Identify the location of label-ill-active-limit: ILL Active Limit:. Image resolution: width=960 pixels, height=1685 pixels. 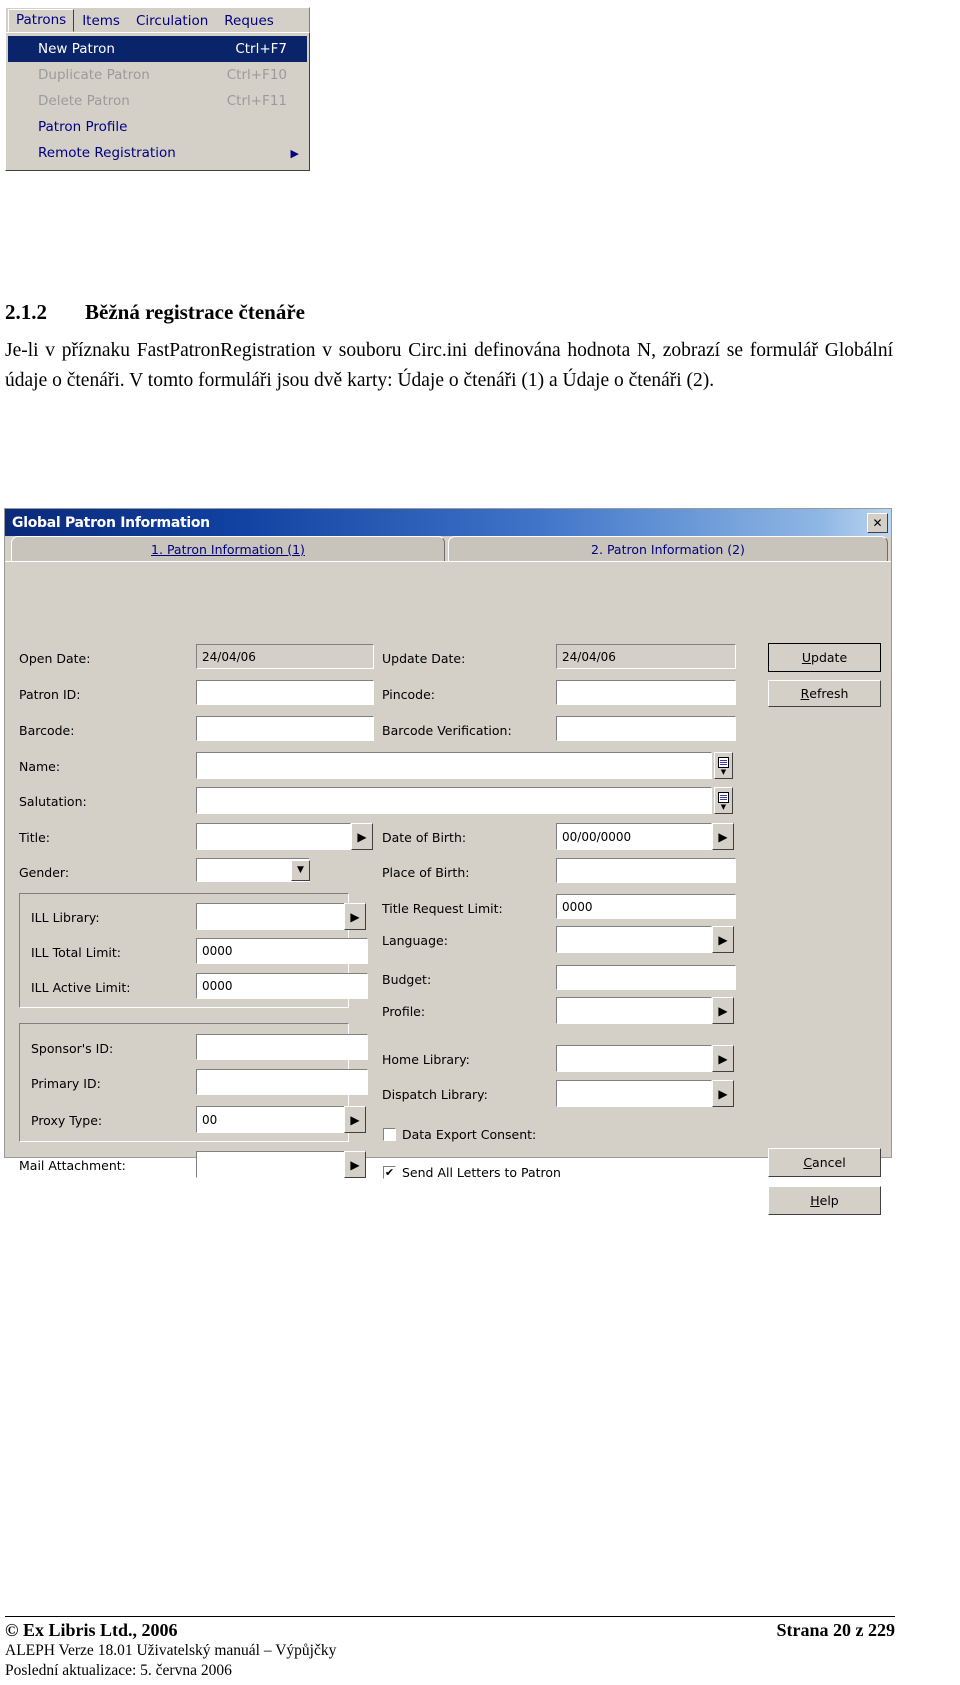
(81, 987).